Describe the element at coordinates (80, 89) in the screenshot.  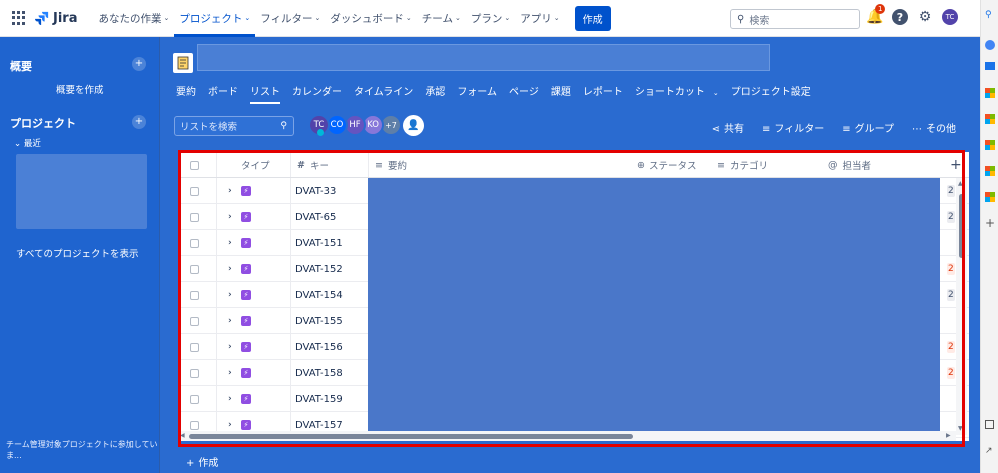
I see `create-overview-link: 概要を作成` at that location.